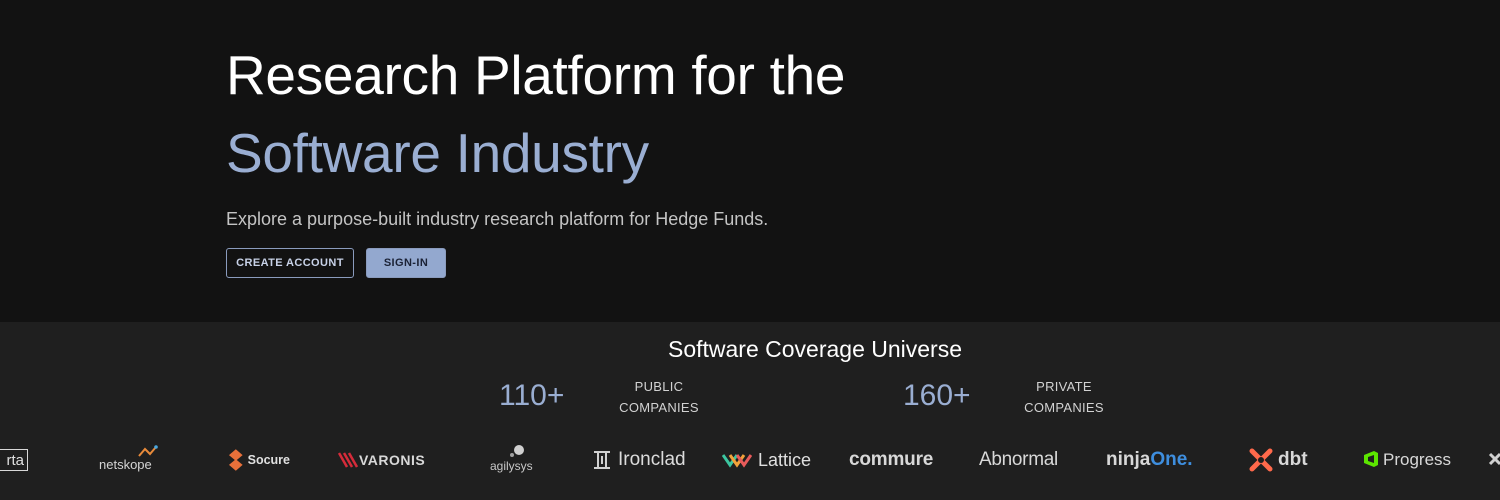  What do you see at coordinates (1064, 386) in the screenshot?
I see `private-label-line1: PRIVATE` at bounding box center [1064, 386].